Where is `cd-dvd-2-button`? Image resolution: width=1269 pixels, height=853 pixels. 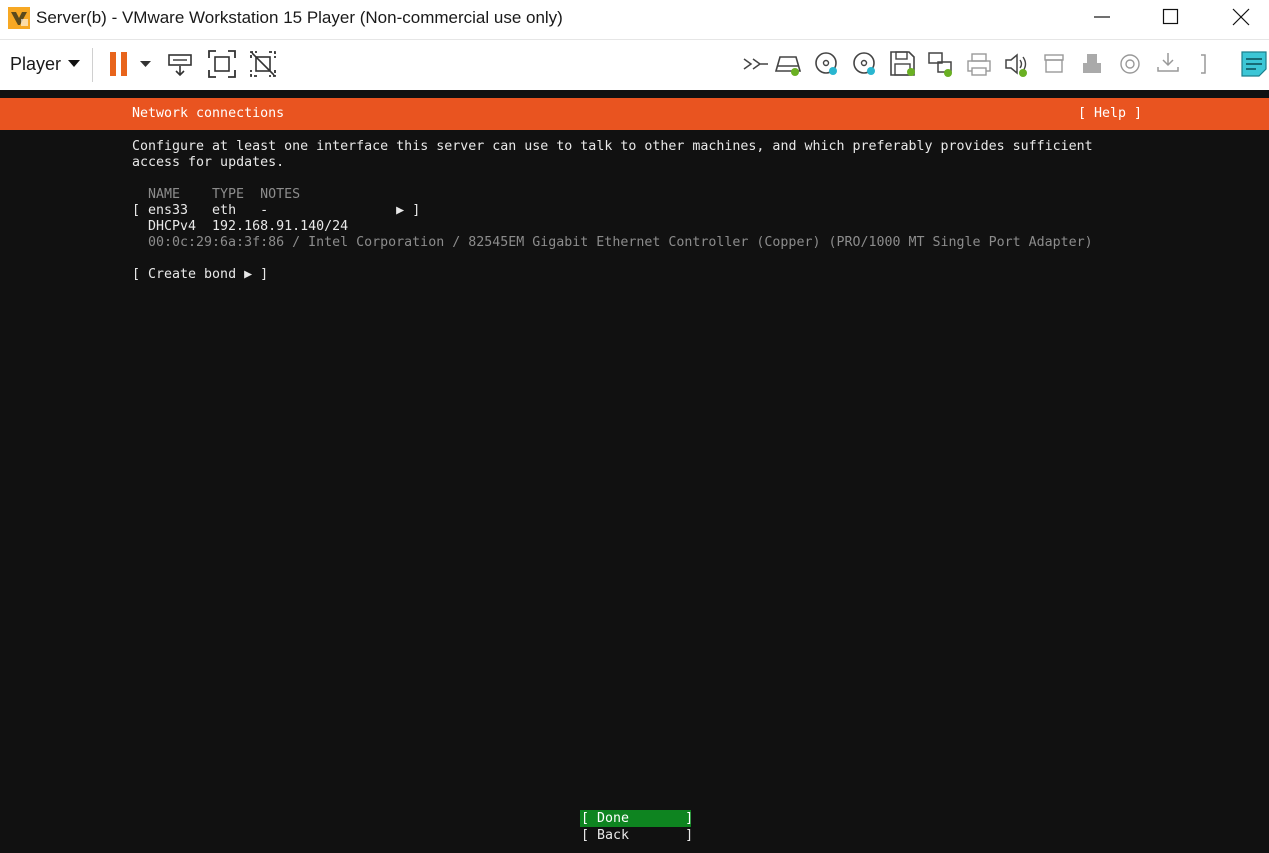
cd-dvd-2-button is located at coordinates (865, 64).